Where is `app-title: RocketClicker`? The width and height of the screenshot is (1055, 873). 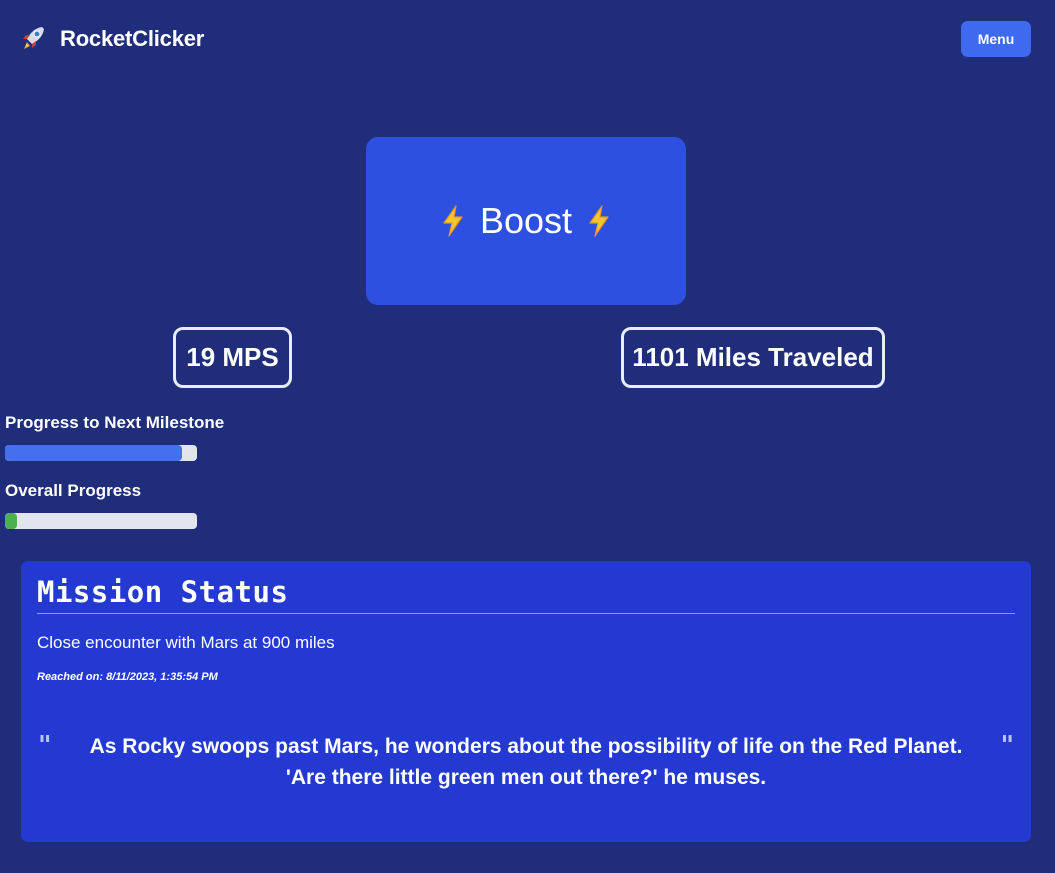
app-title: RocketClicker is located at coordinates (132, 38).